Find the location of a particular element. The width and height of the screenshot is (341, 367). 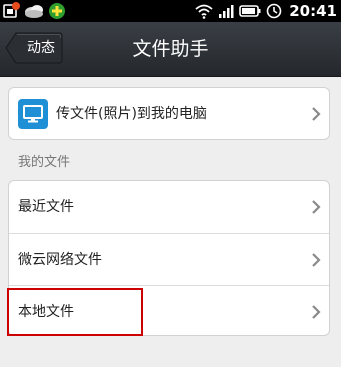

status-bar-notifications is located at coordinates (34, 11).